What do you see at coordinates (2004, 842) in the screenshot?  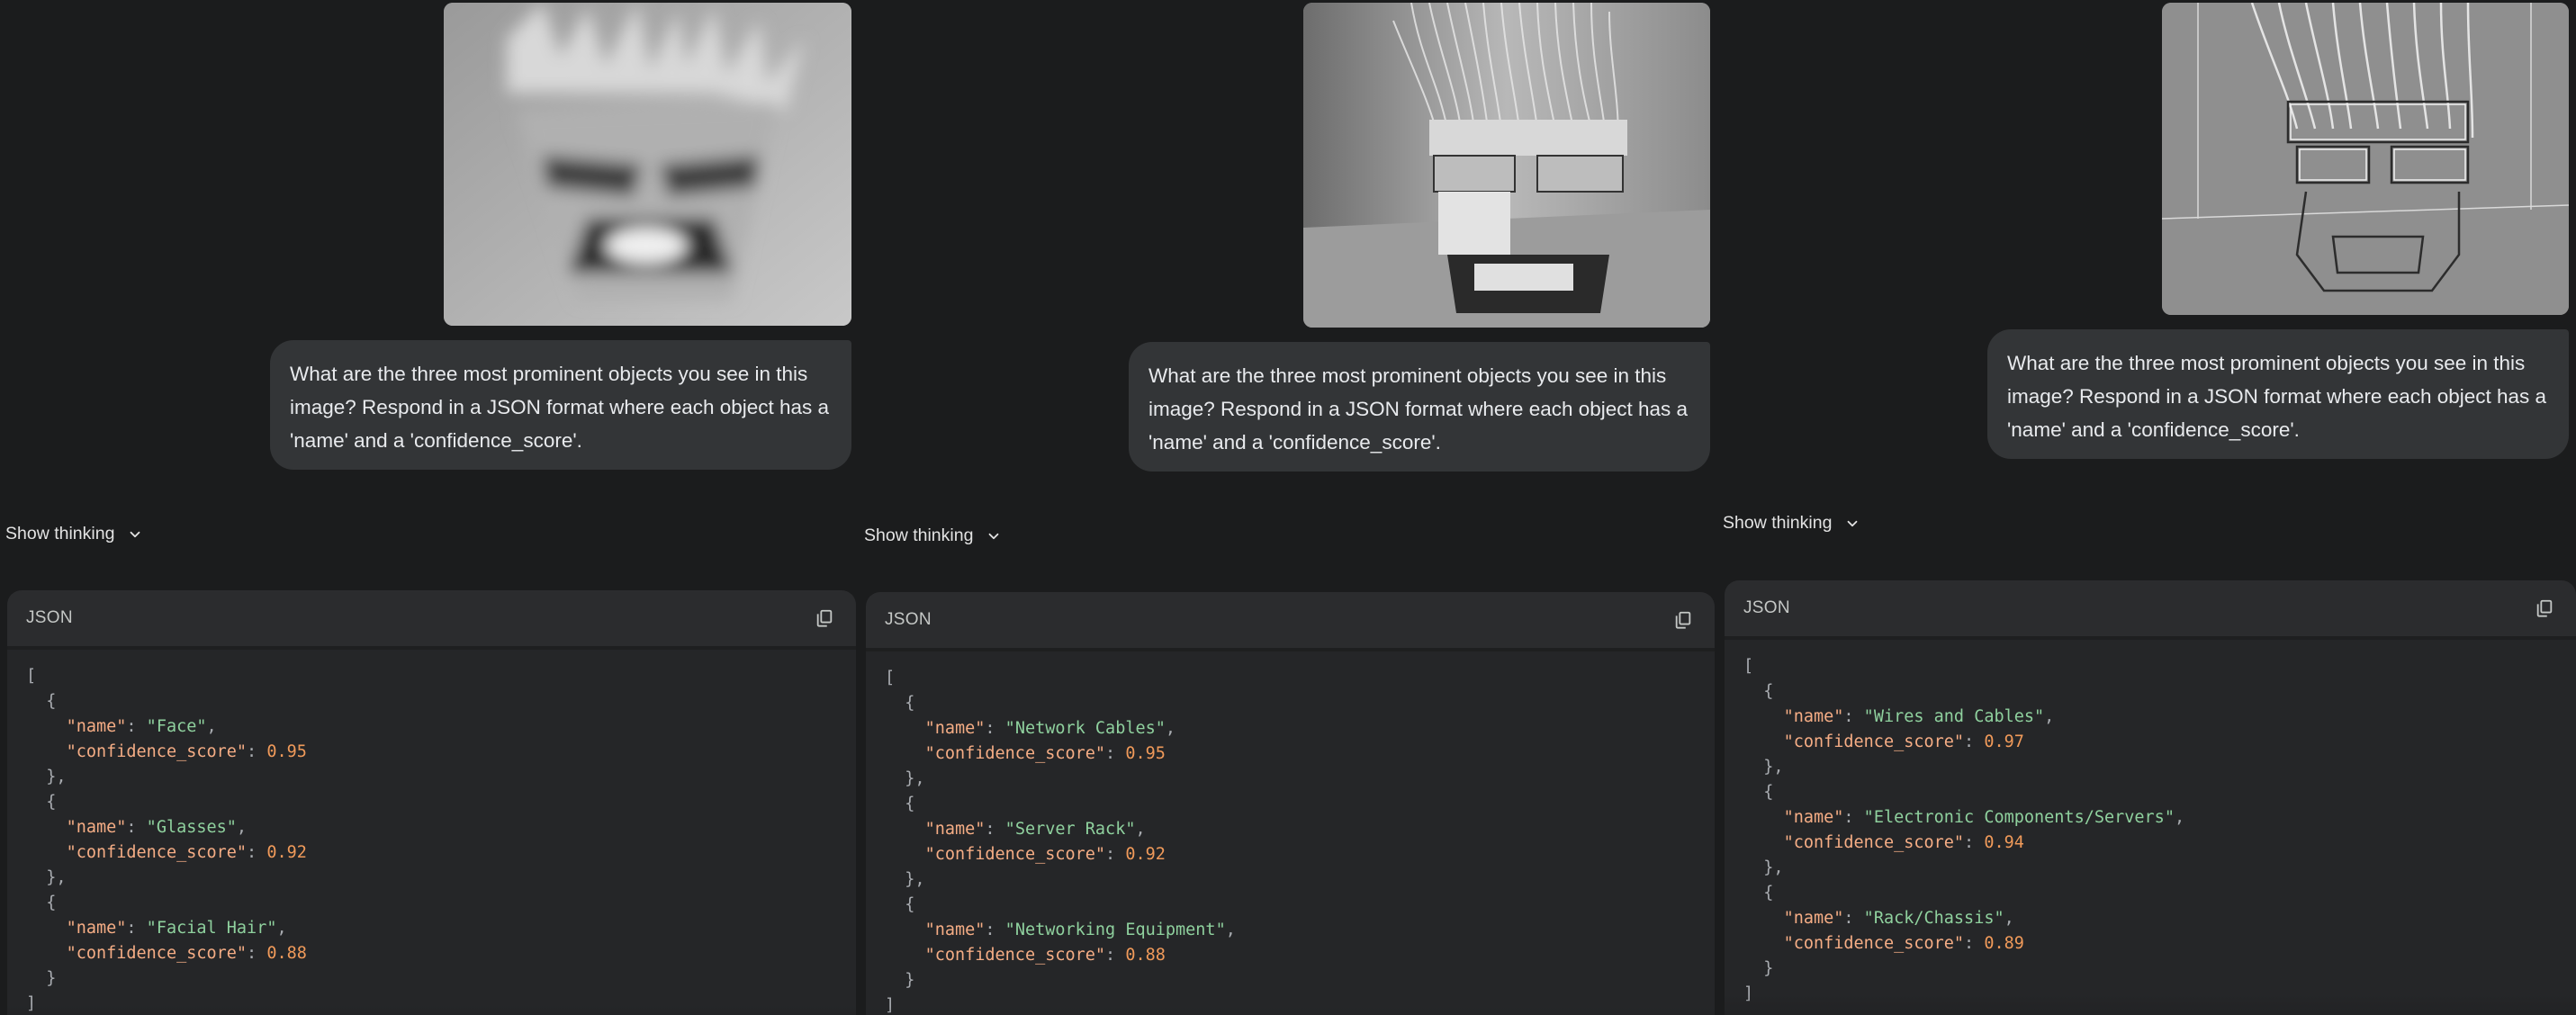 I see `json-score-value: 0.94` at bounding box center [2004, 842].